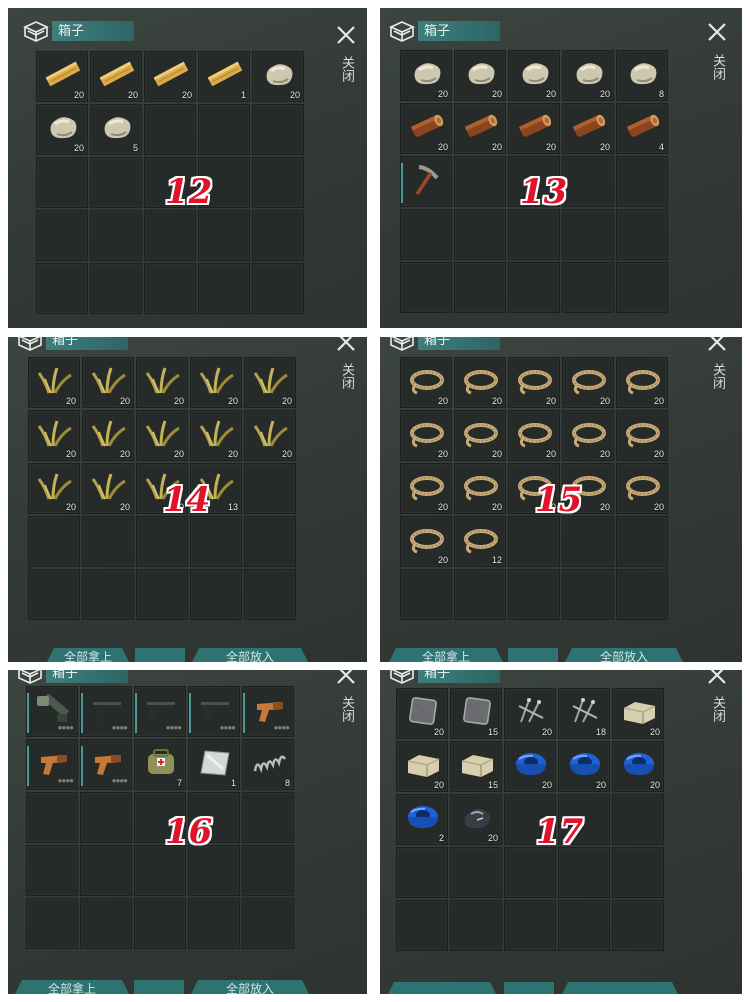 Image resolution: width=750 pixels, height=1002 pixels. Describe the element at coordinates (442, 988) in the screenshot. I see `take-all-button` at that location.